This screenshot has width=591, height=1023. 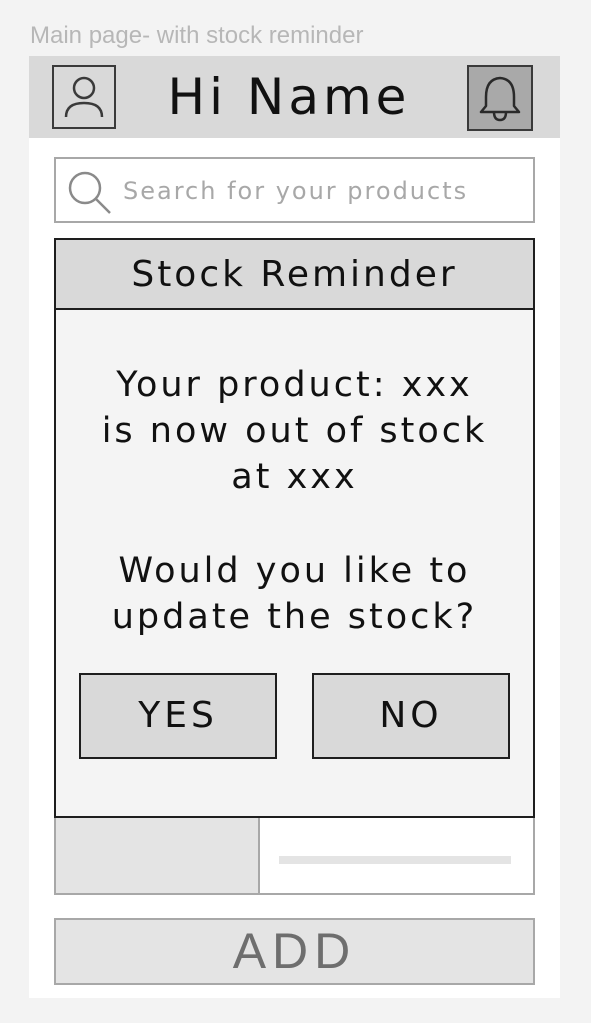 I want to click on update-question: Would you like to update the stock?, so click(x=294, y=594).